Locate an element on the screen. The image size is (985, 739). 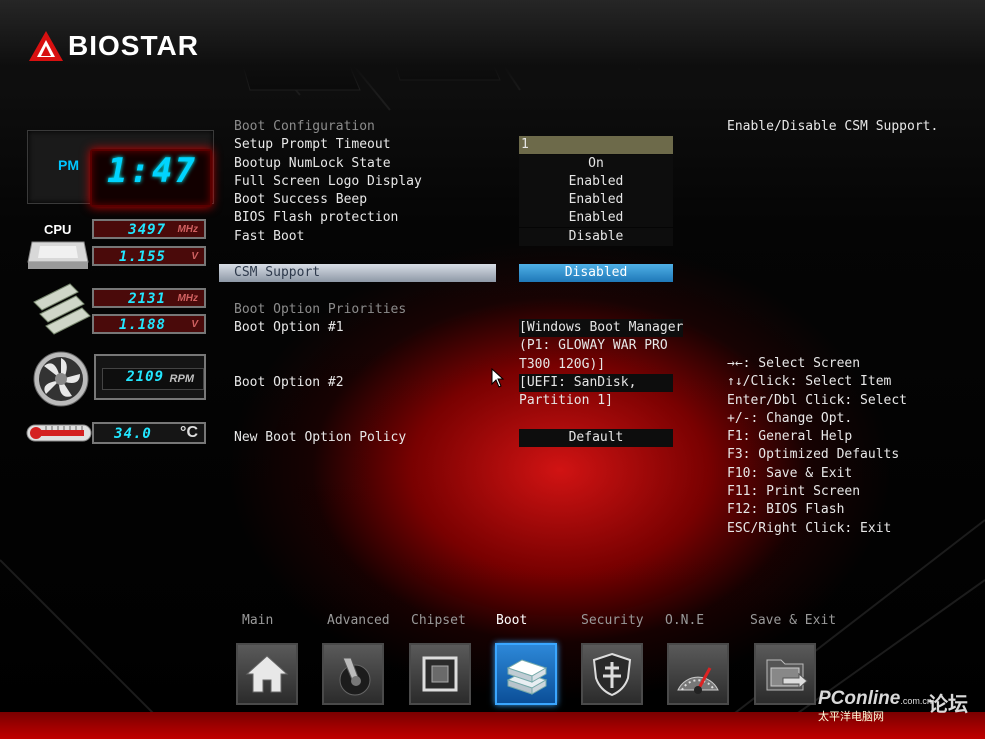
memory-icon is located at coordinates (62, 309).